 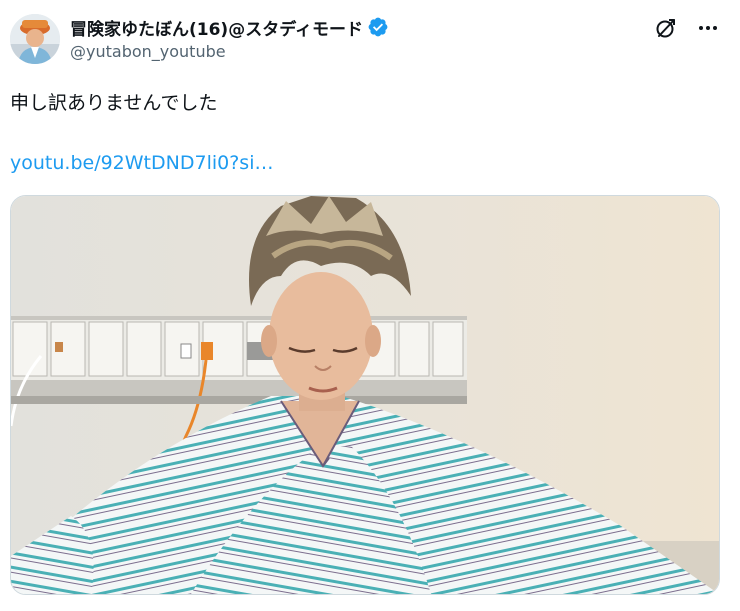 I want to click on author-avatar, so click(x=35, y=39).